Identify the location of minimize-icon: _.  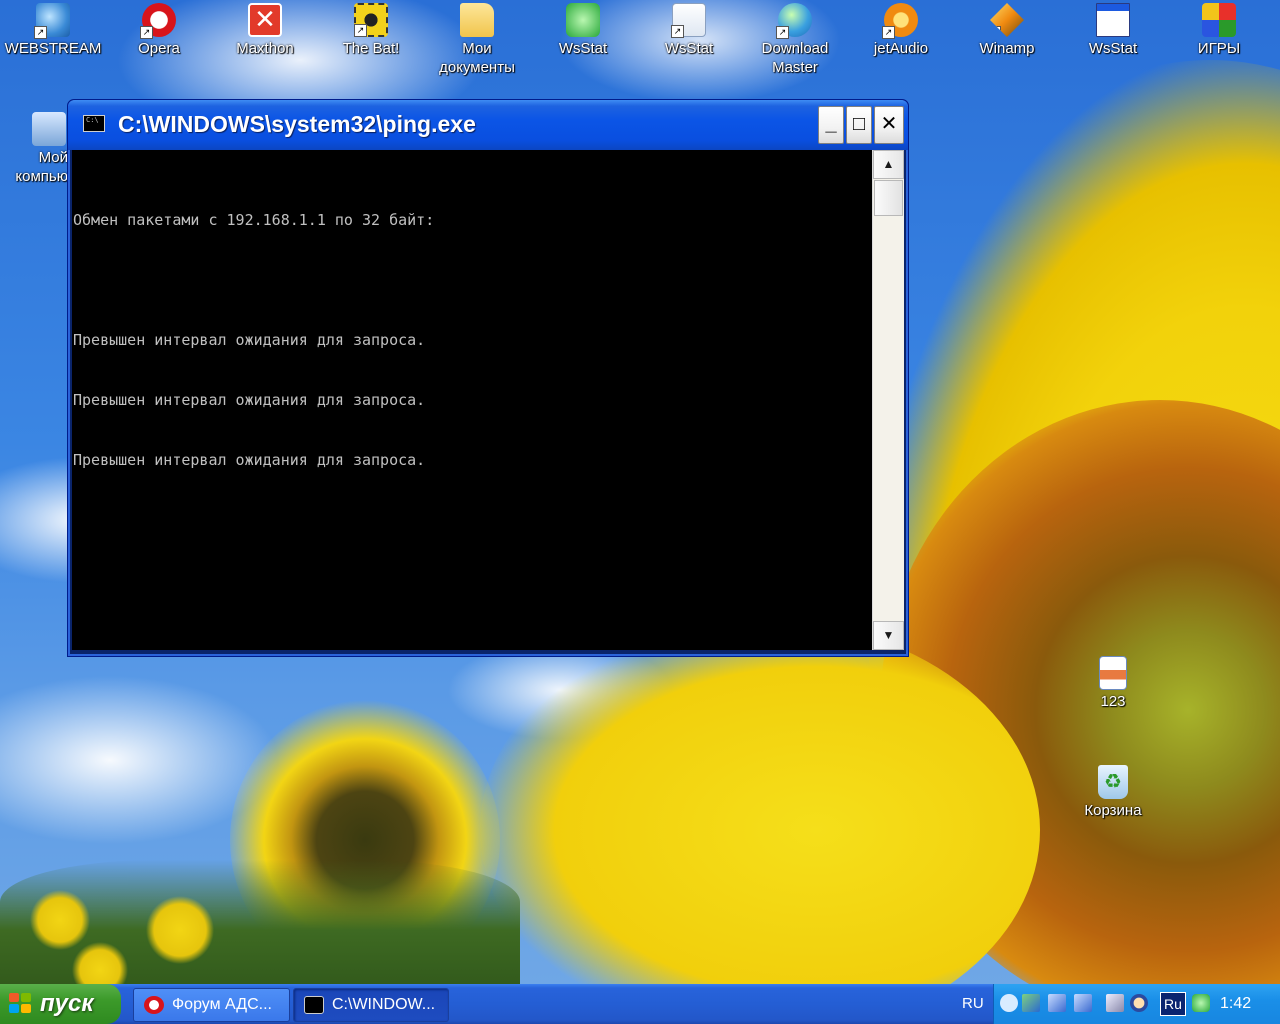
(831, 124).